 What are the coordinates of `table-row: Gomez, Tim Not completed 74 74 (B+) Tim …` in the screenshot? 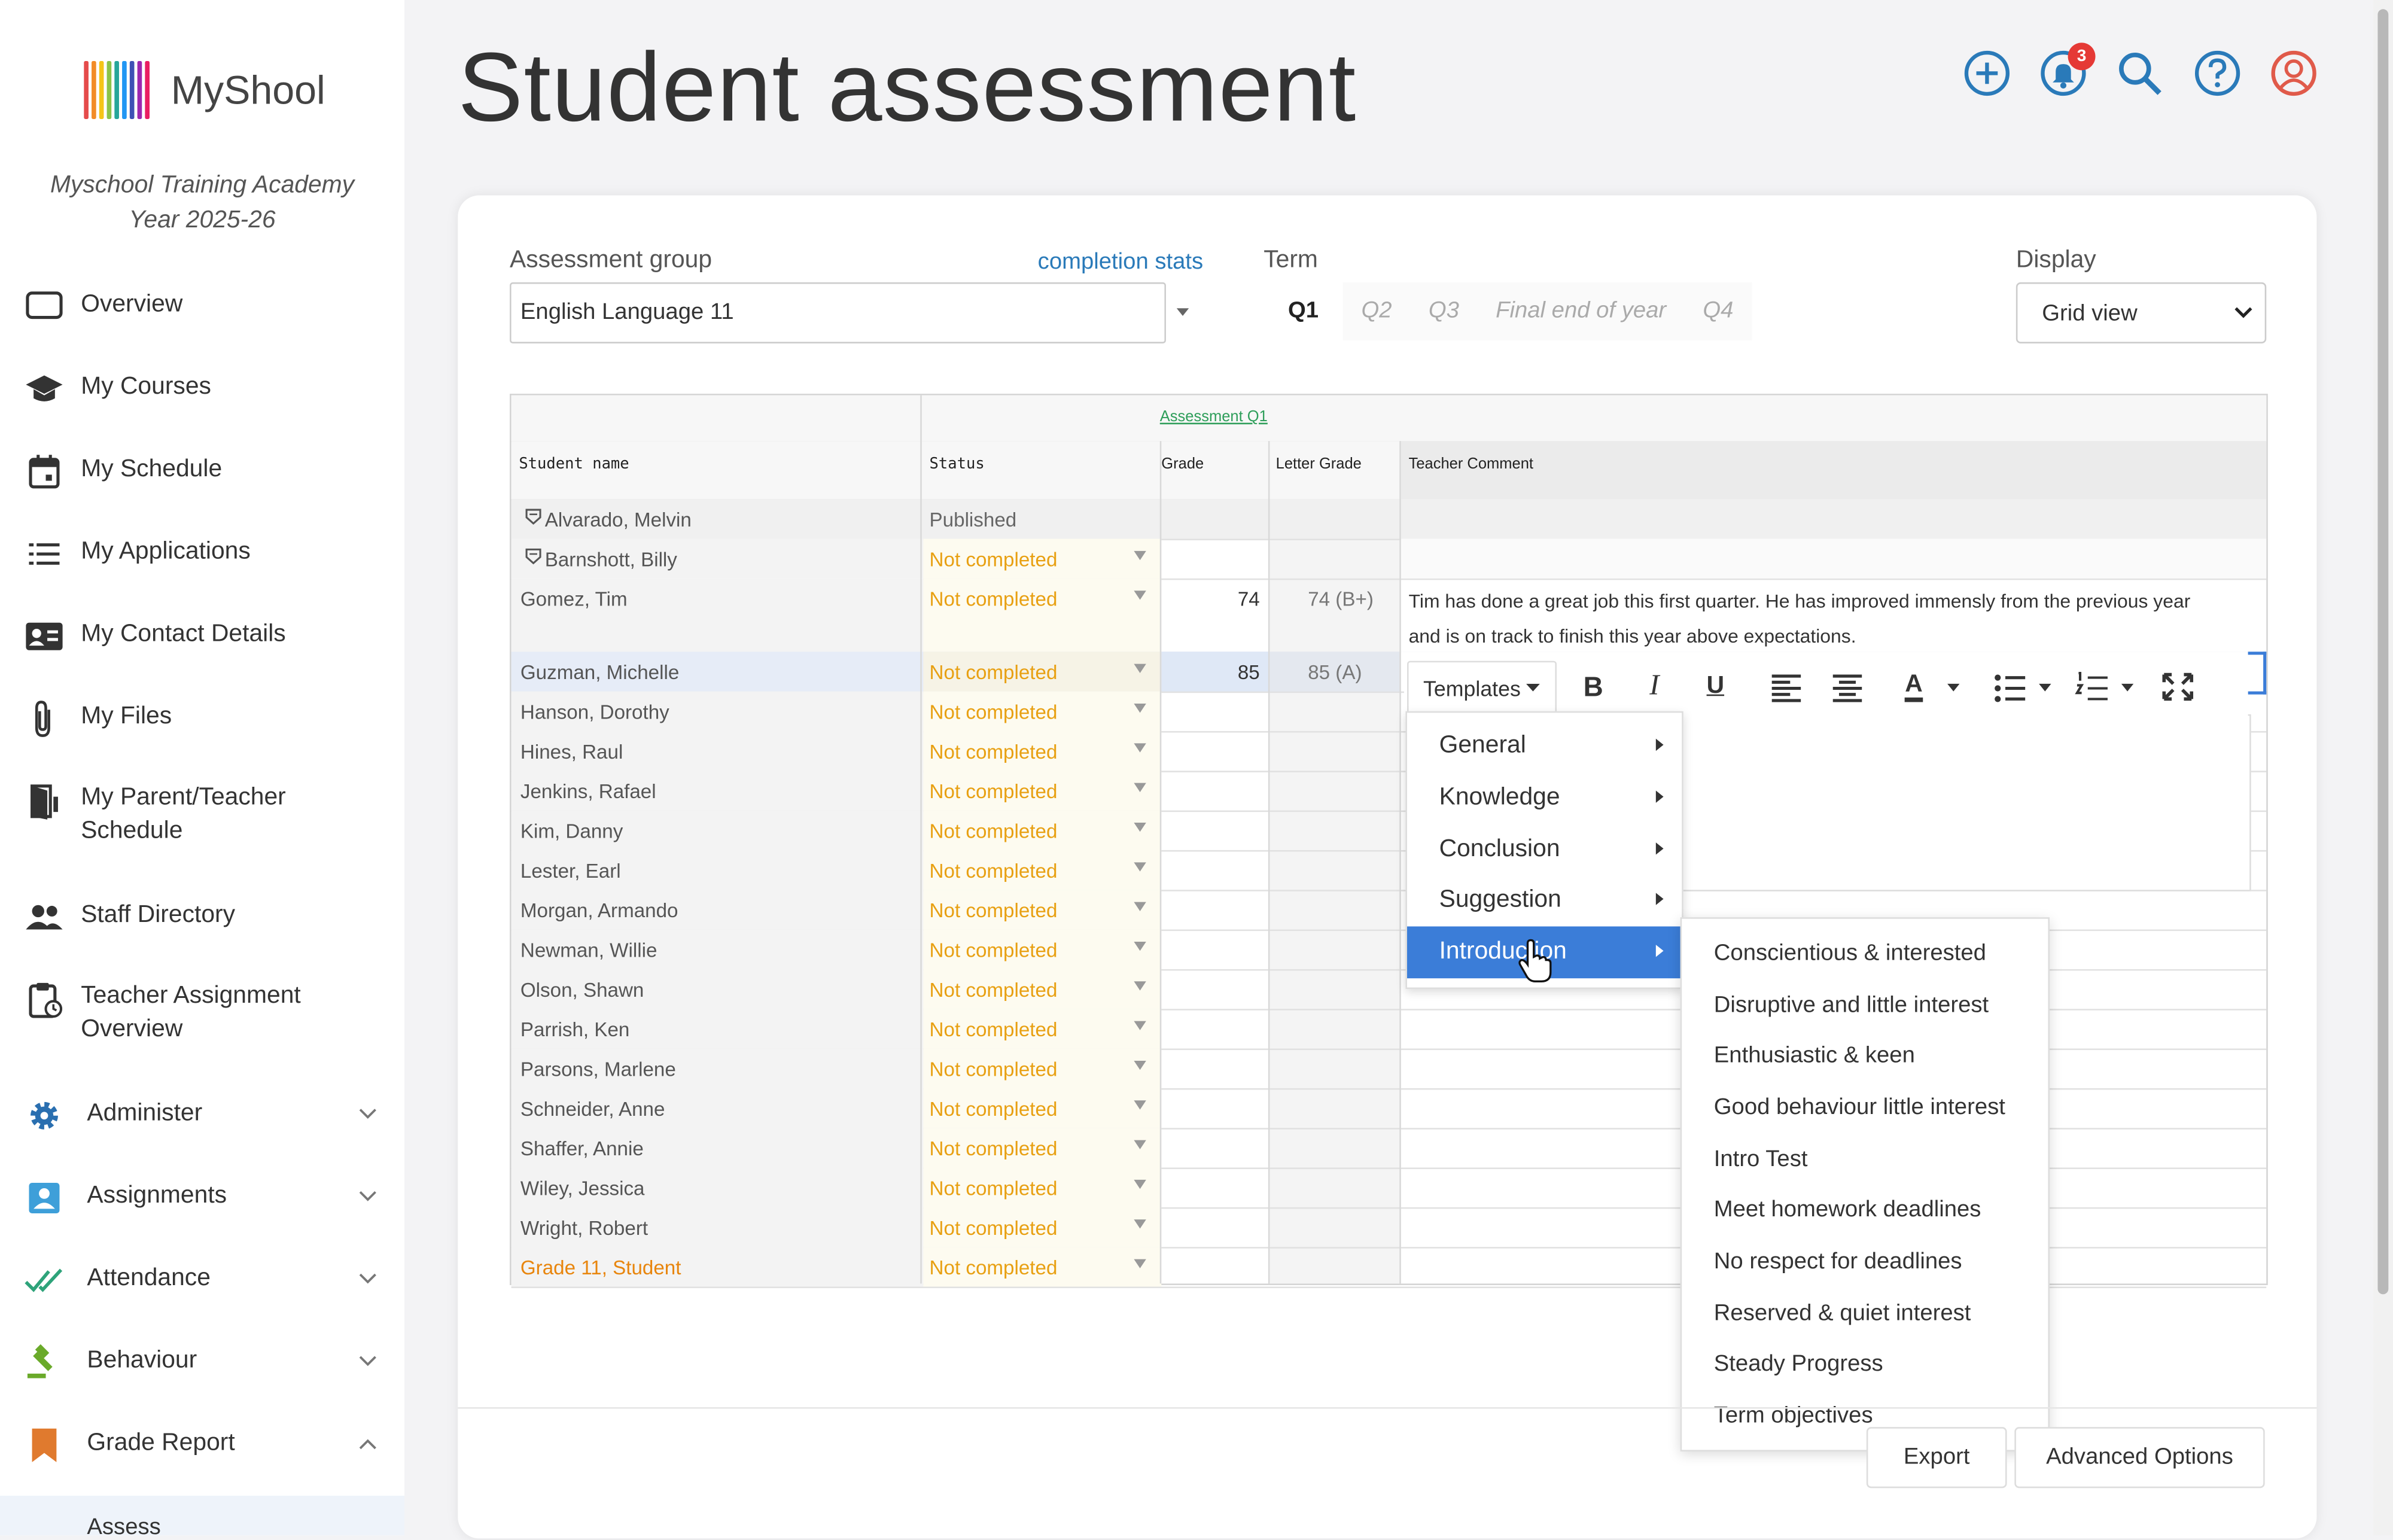 It's located at (1389, 616).